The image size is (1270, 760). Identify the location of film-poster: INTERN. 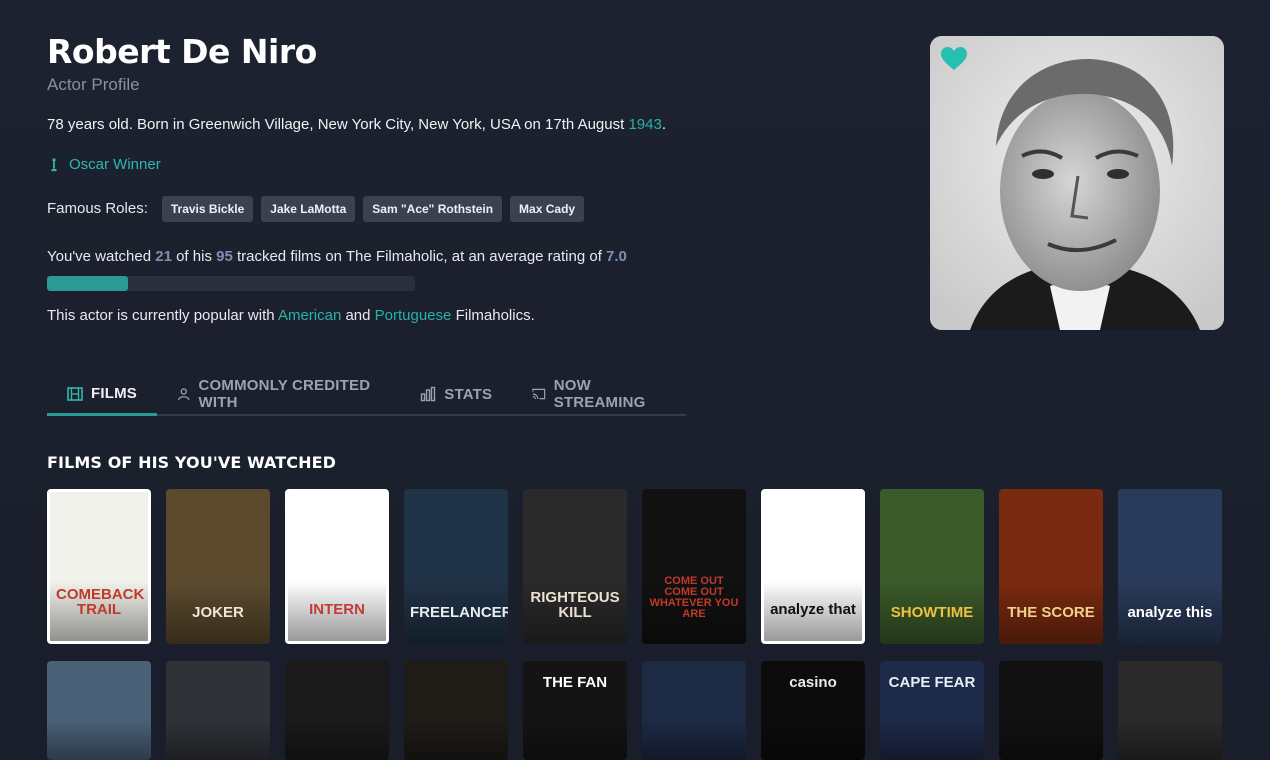
(337, 566).